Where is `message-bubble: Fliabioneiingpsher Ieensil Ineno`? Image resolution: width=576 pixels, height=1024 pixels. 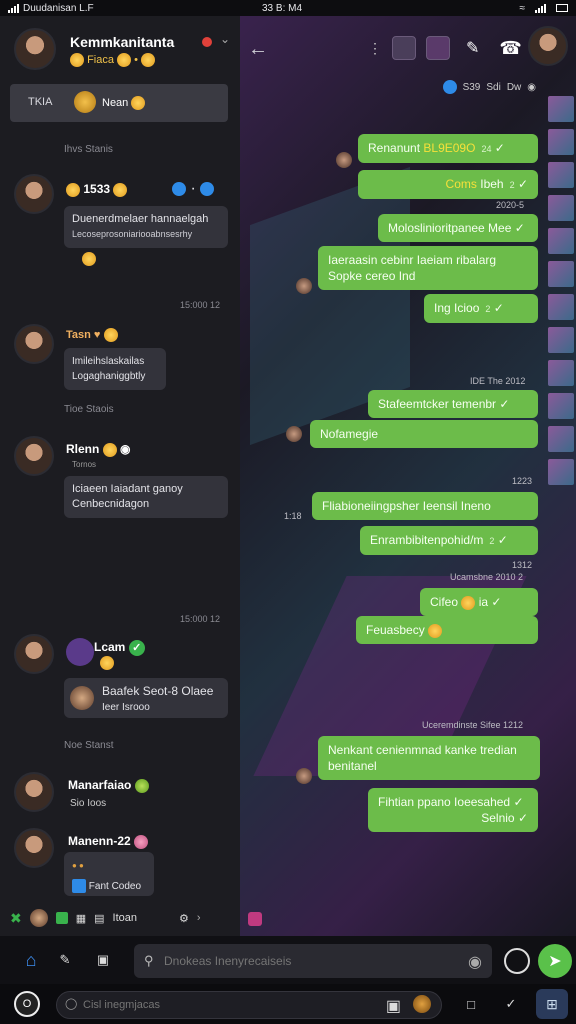
message-bubble: Fliabioneiingpsher Ieensil Ineno is located at coordinates (425, 506).